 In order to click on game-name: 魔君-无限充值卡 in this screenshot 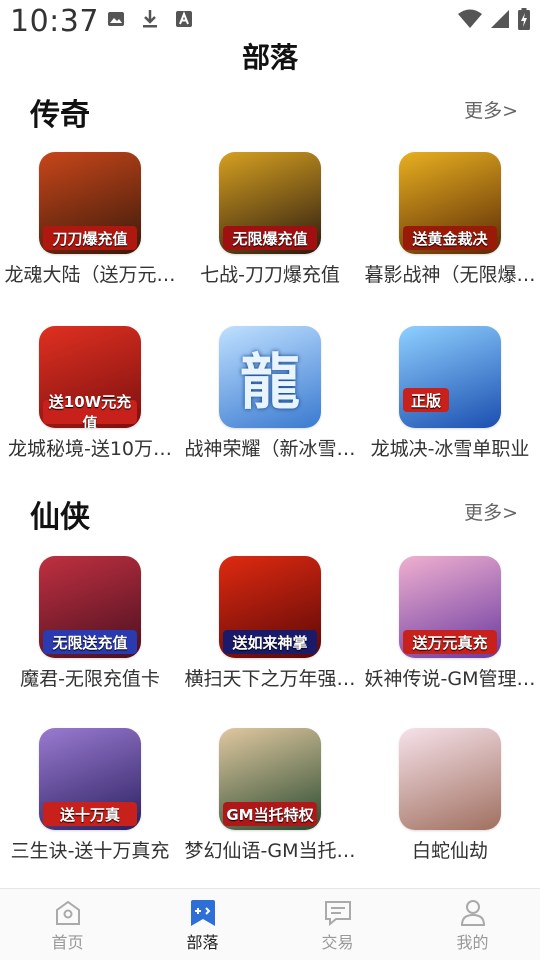, I will do `click(90, 679)`.